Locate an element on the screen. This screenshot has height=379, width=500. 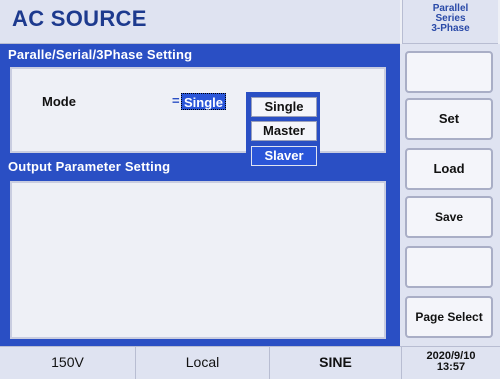
indicator-line-3: 3-Phase is located at coordinates (450, 28).